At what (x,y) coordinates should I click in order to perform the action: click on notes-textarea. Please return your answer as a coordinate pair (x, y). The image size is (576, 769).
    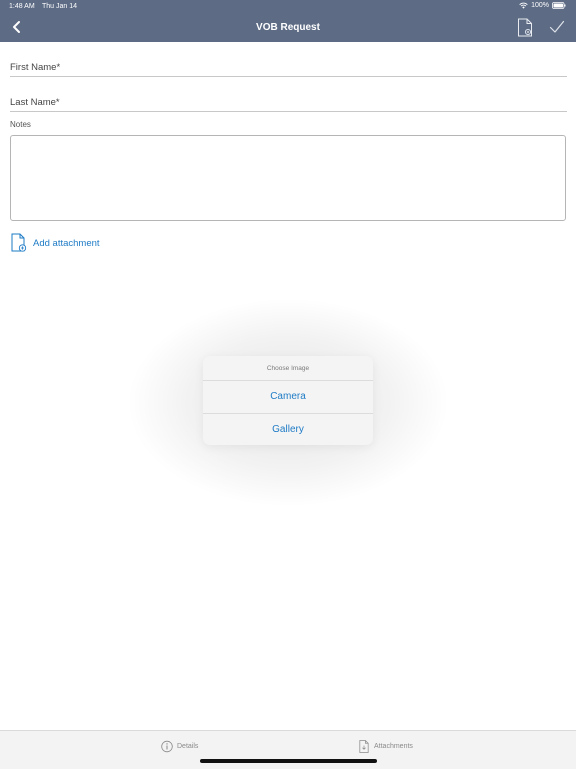
    Looking at the image, I should click on (288, 178).